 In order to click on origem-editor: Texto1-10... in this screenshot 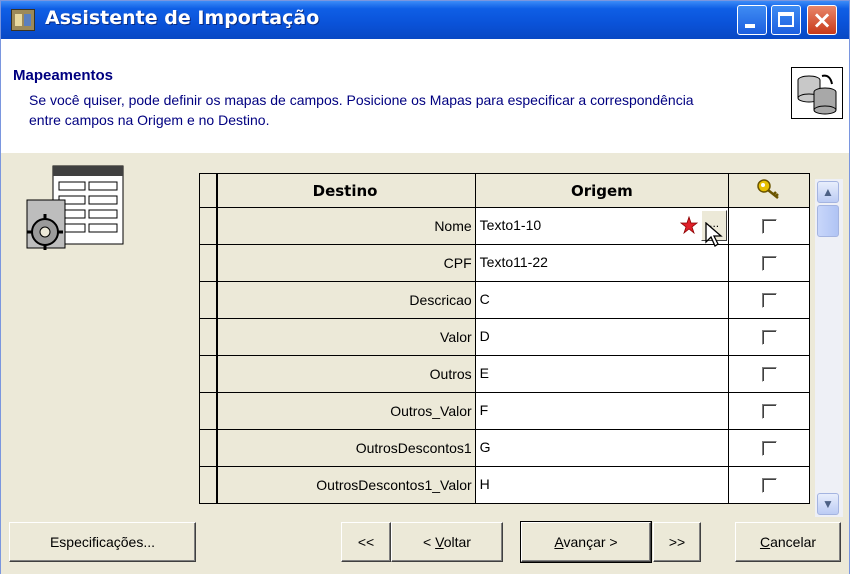, I will do `click(603, 227)`.